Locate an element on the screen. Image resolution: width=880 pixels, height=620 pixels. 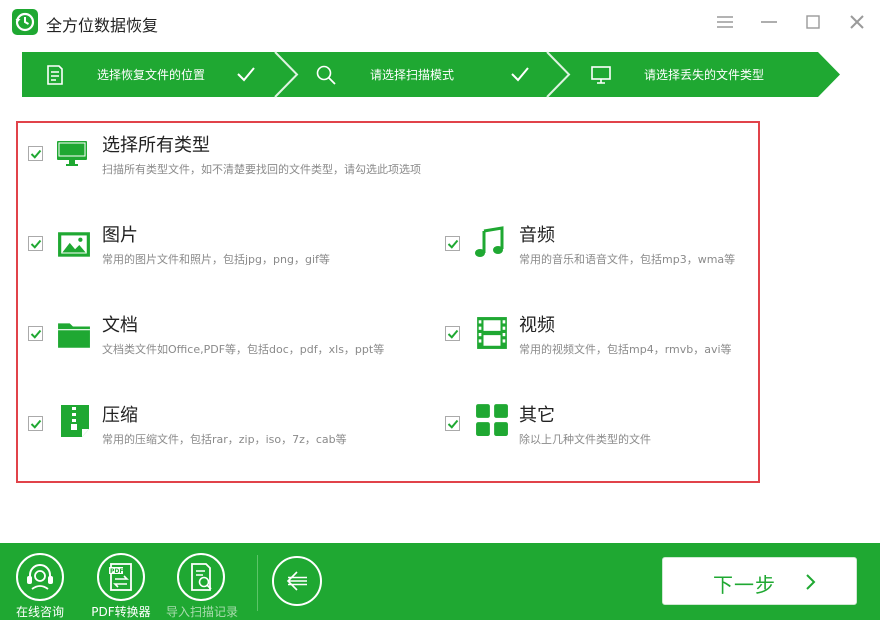
music-note-icon is located at coordinates (489, 241).